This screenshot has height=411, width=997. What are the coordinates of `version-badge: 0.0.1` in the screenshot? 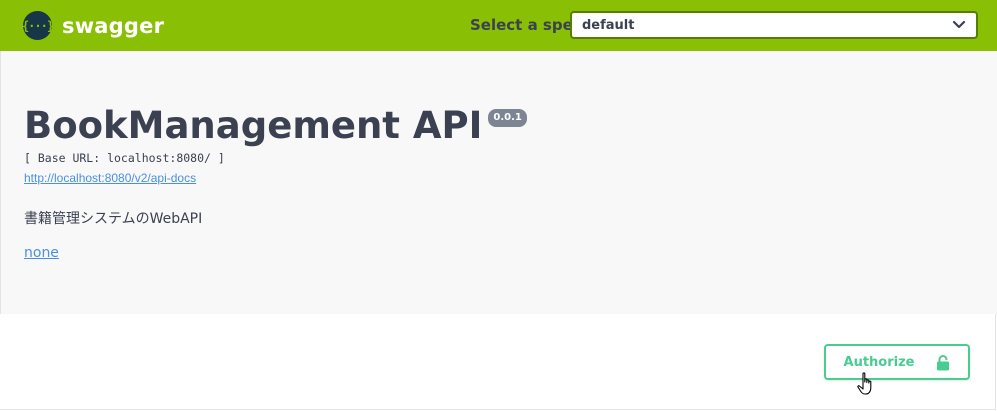 It's located at (507, 118).